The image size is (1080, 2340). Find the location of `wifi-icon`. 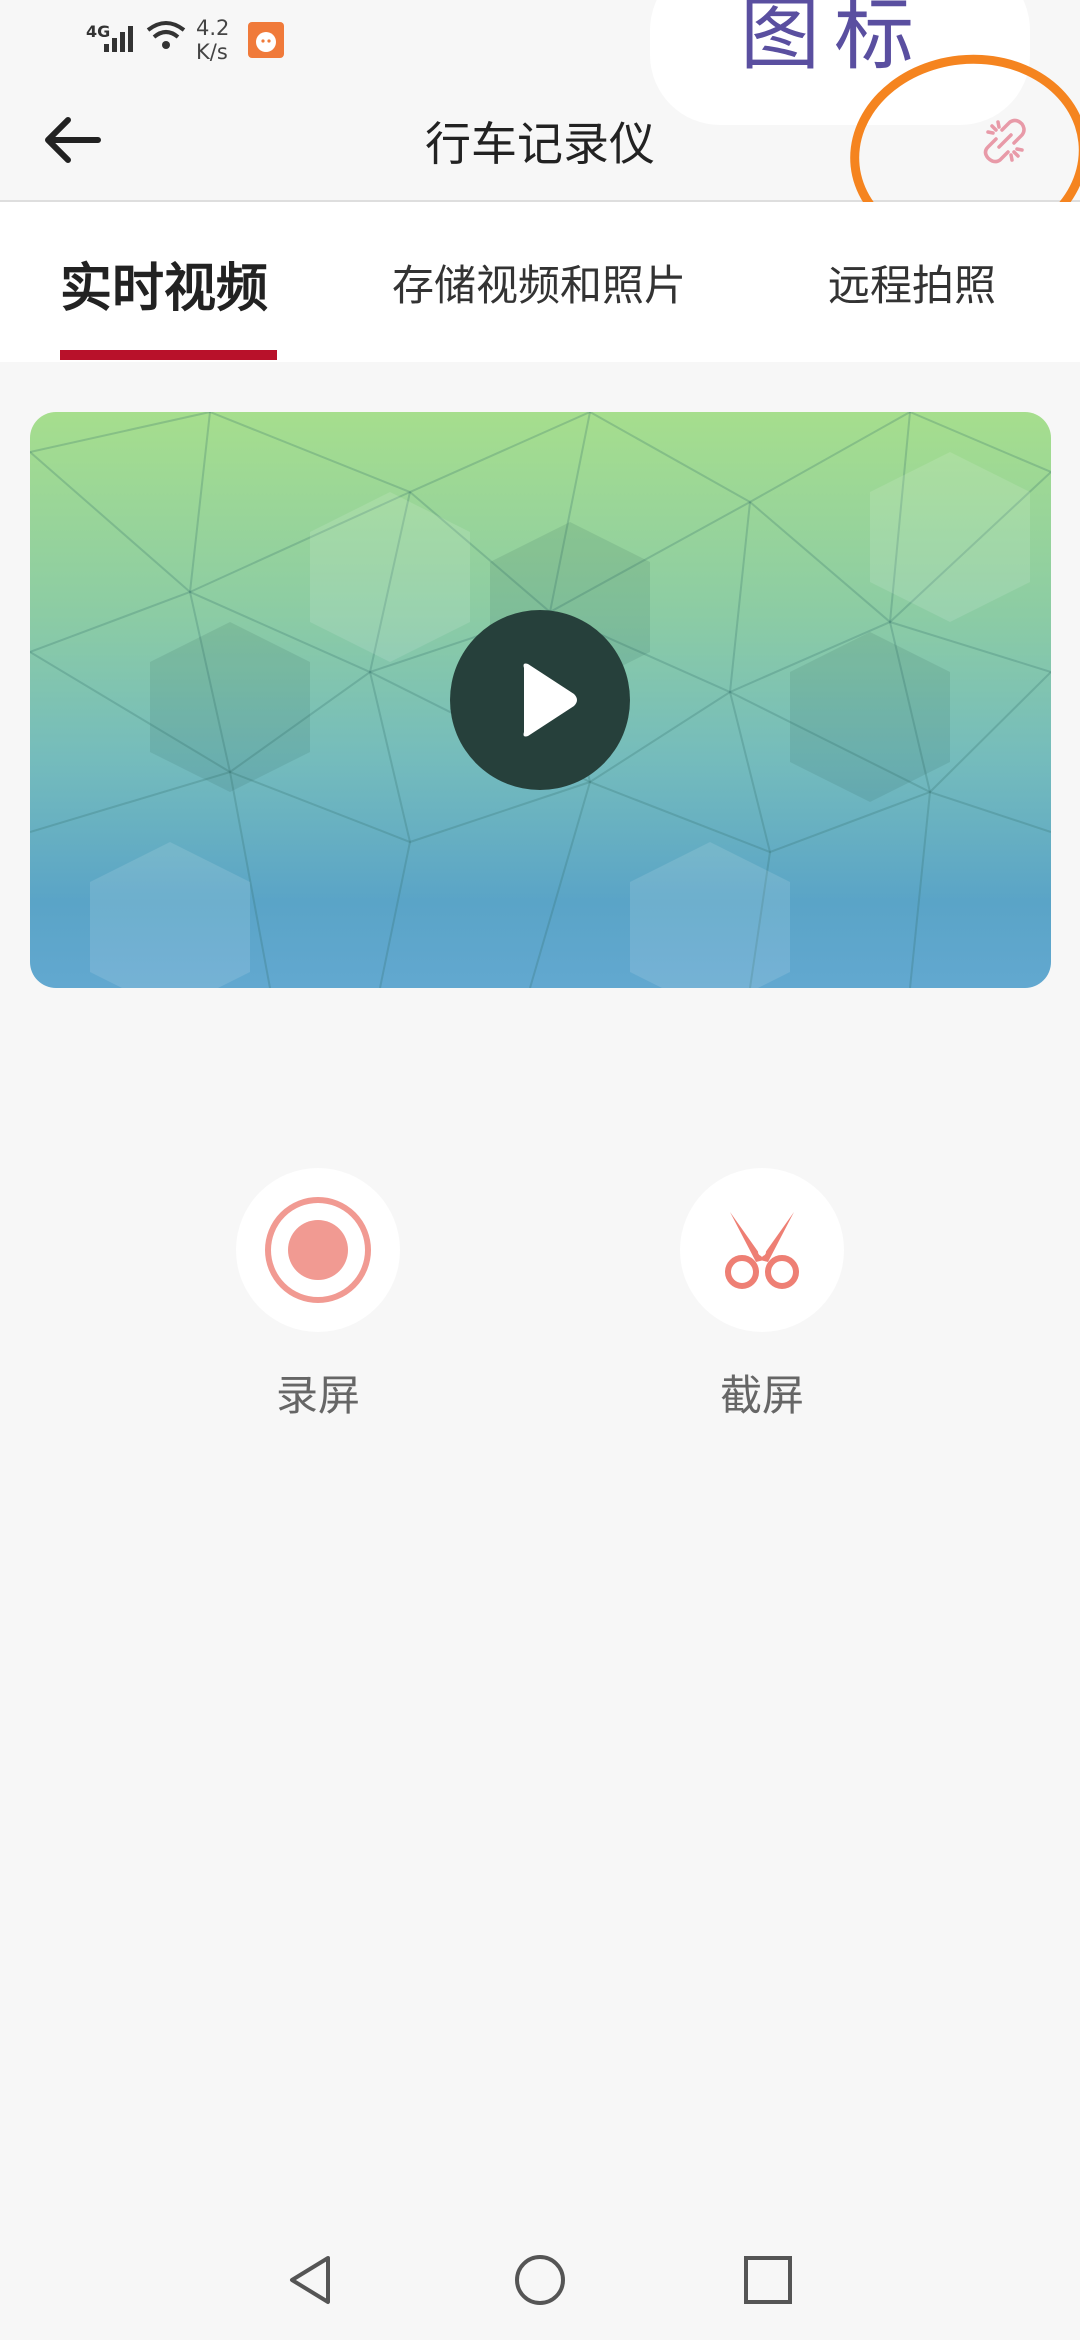

wifi-icon is located at coordinates (166, 35).